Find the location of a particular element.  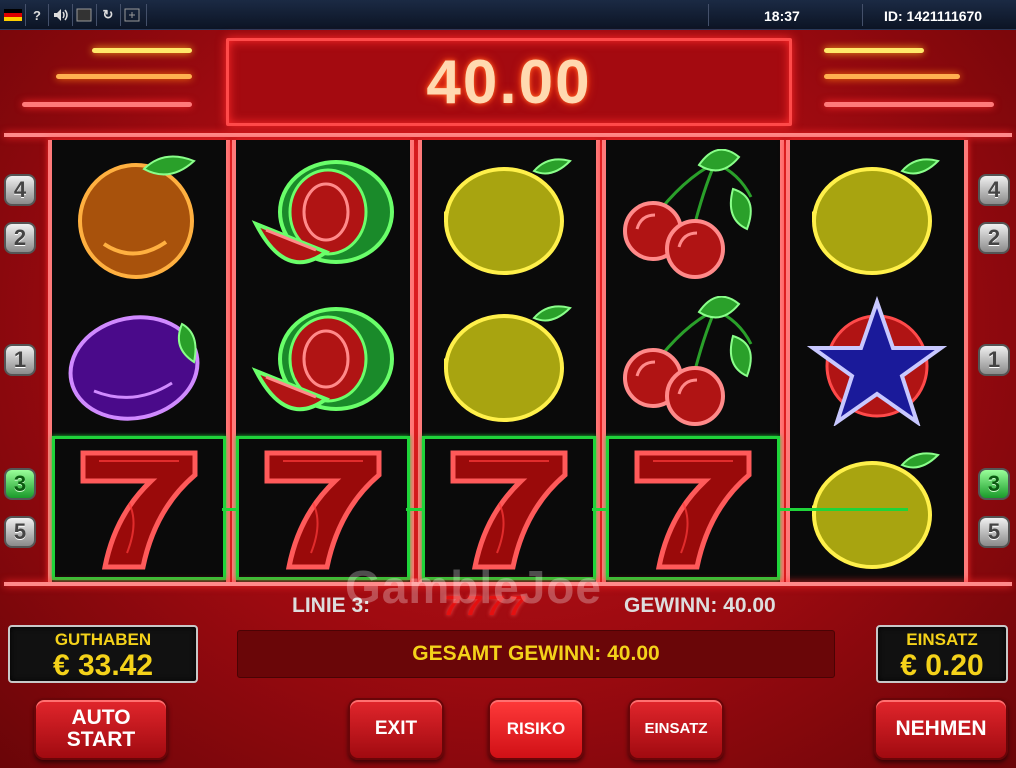

nehmen-label: NEHMEN is located at coordinates (941, 728).